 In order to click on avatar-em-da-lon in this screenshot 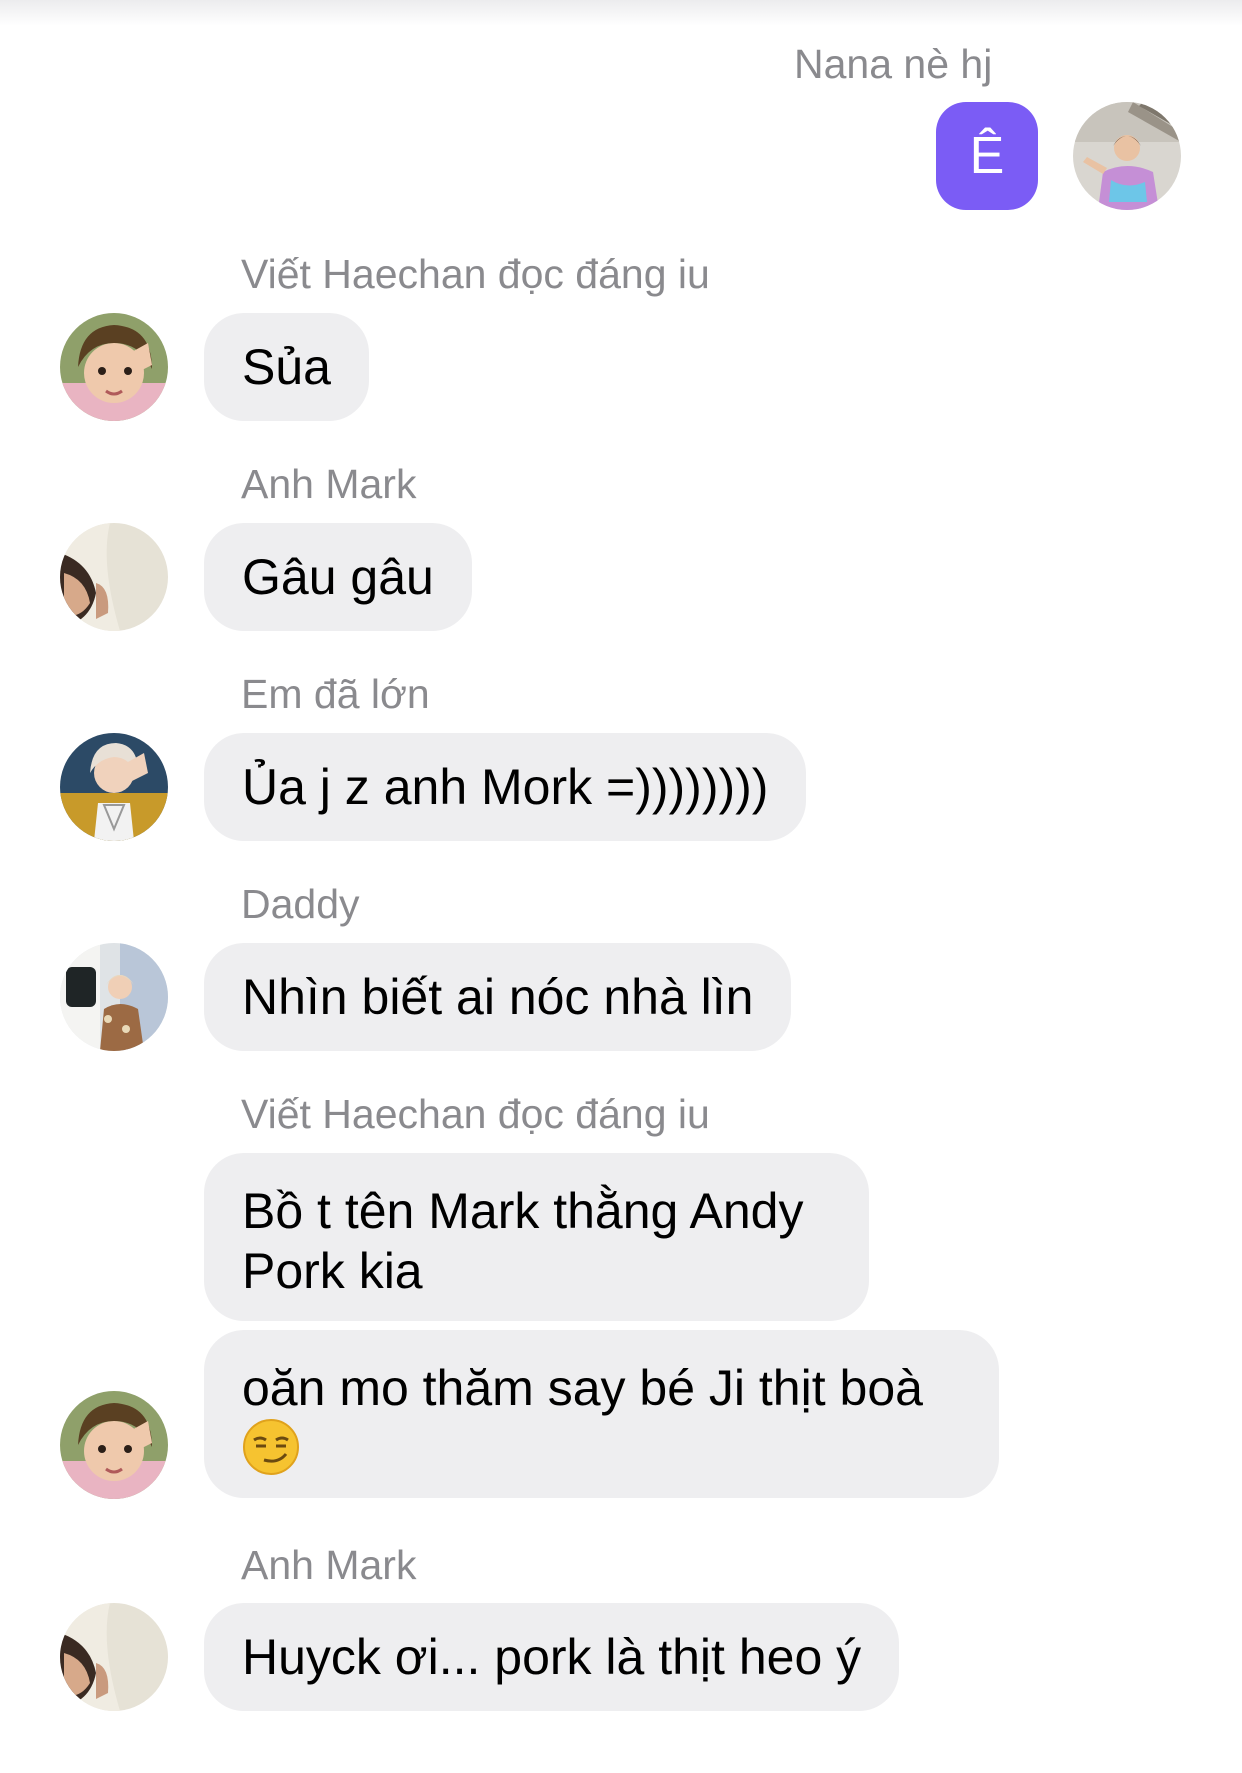, I will do `click(114, 787)`.